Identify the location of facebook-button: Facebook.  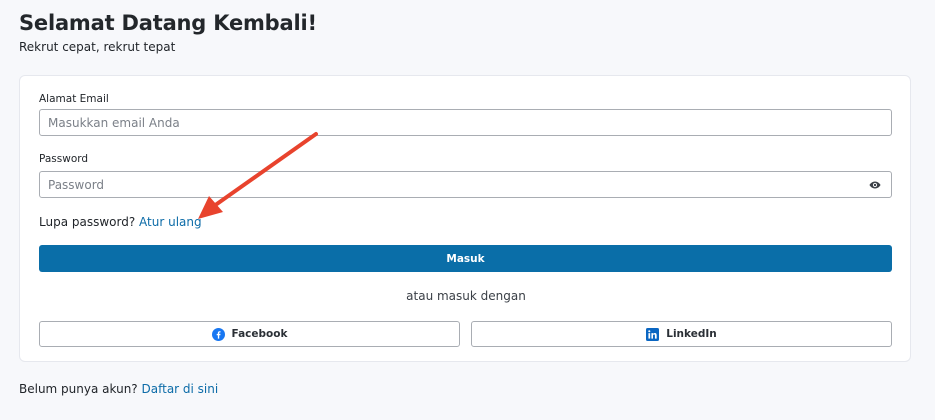
(249, 334).